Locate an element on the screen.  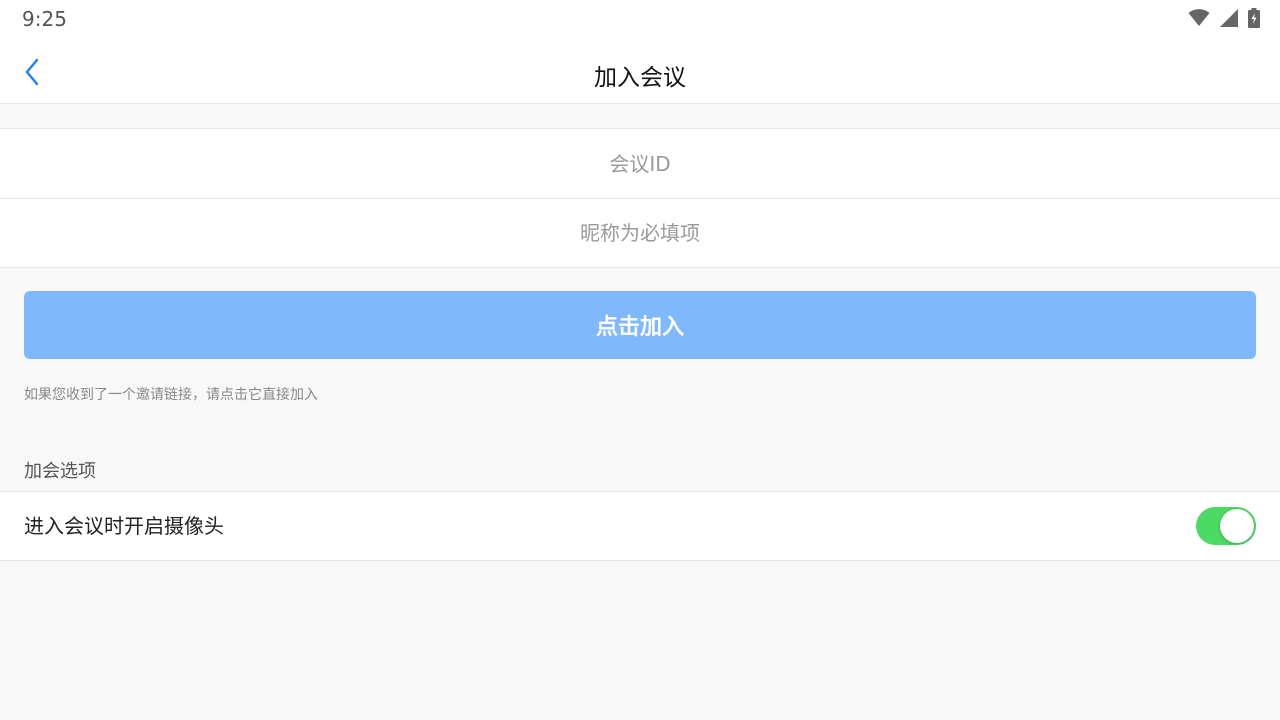
status-bar: 9:25 is located at coordinates (640, 20).